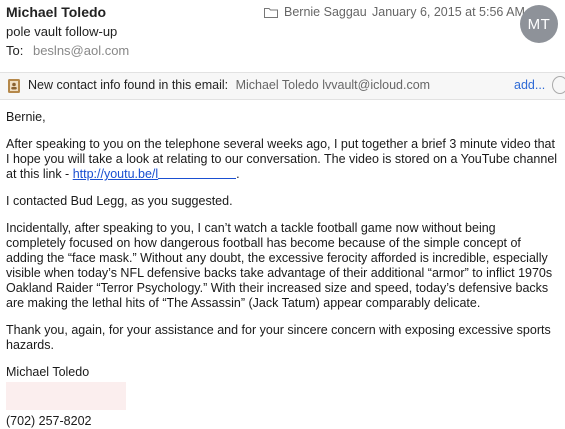 This screenshot has height=429, width=565. What do you see at coordinates (238, 174) in the screenshot?
I see `paragraph-video-end: .` at bounding box center [238, 174].